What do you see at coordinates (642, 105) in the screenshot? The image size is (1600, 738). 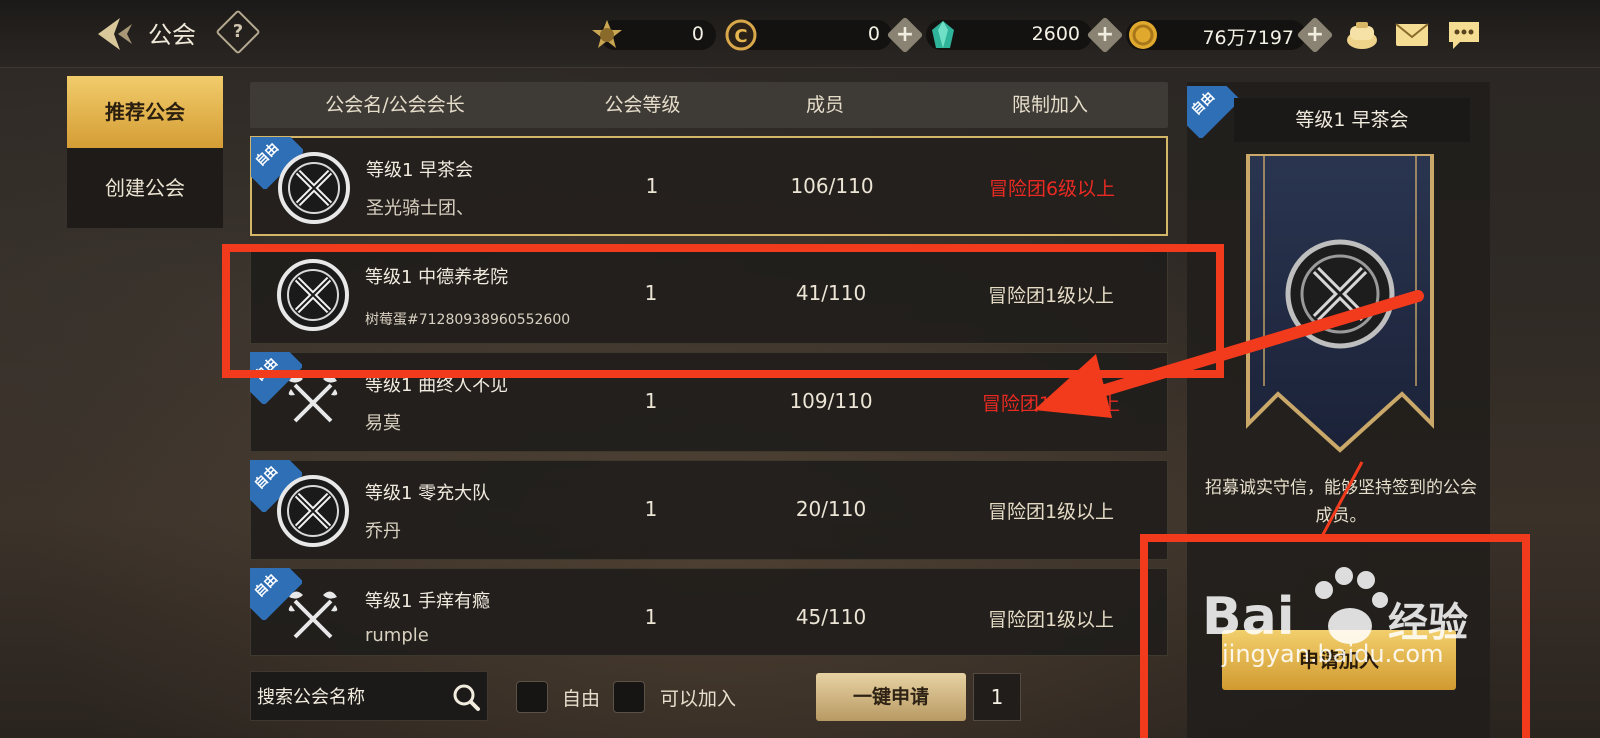 I see `column-header-level: 公会等级` at bounding box center [642, 105].